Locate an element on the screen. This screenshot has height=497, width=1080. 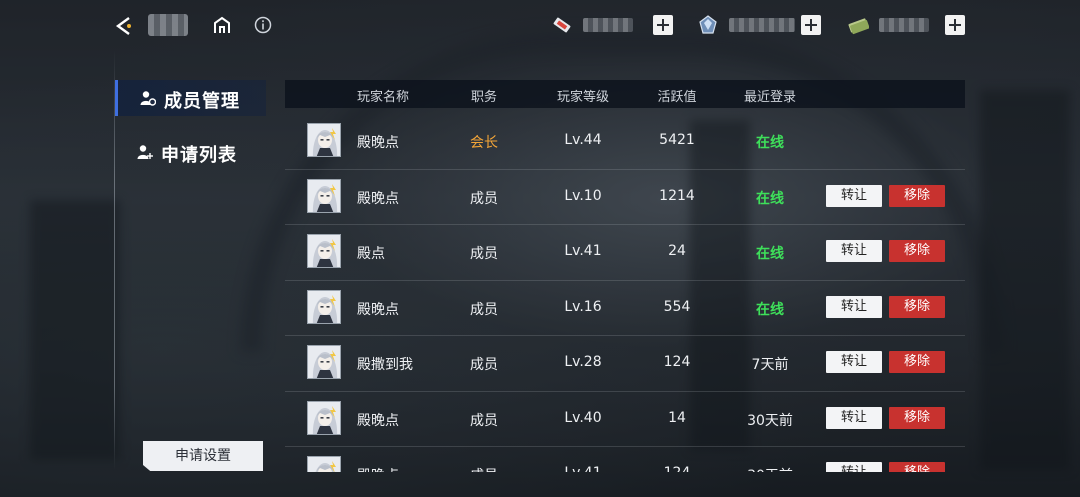
table-header: 玩家名称 职务 玩家等级 活跃值 最近登录 is located at coordinates (625, 94).